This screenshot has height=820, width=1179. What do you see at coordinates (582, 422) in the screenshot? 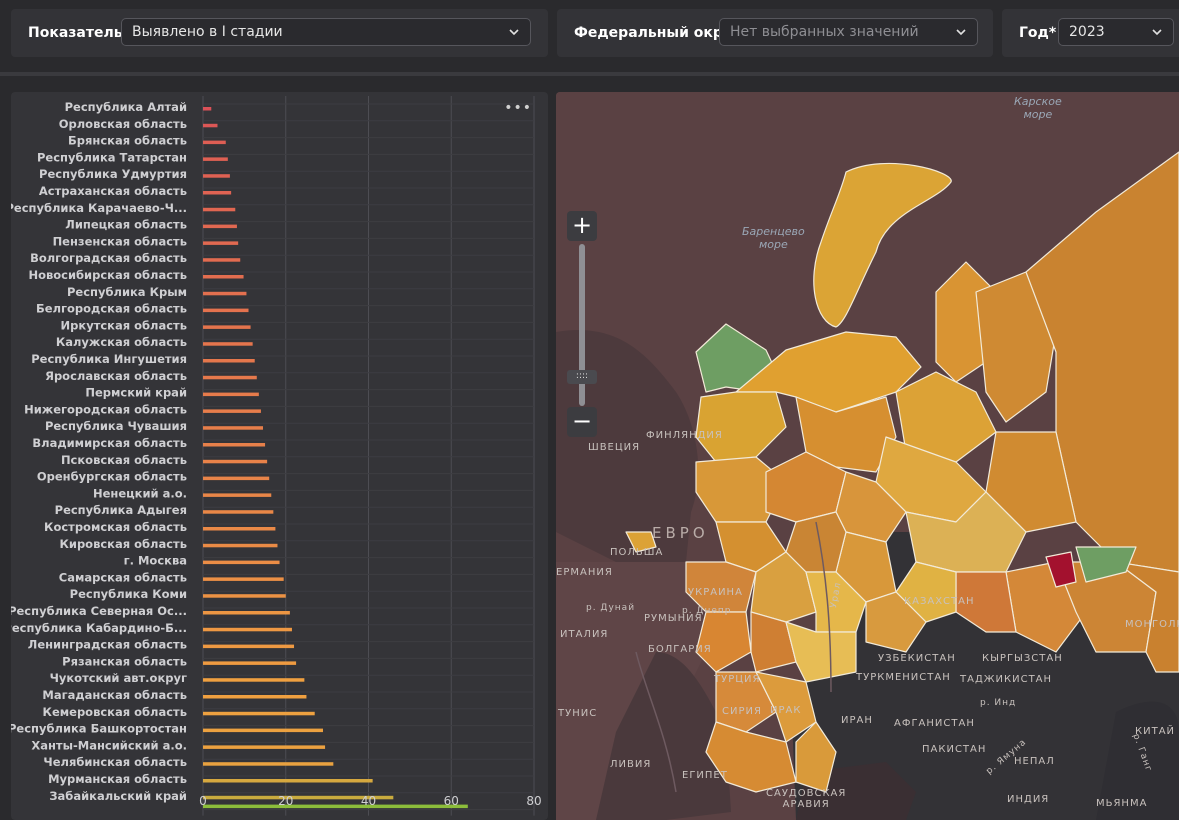
I see `zoom-out-button: −` at bounding box center [582, 422].